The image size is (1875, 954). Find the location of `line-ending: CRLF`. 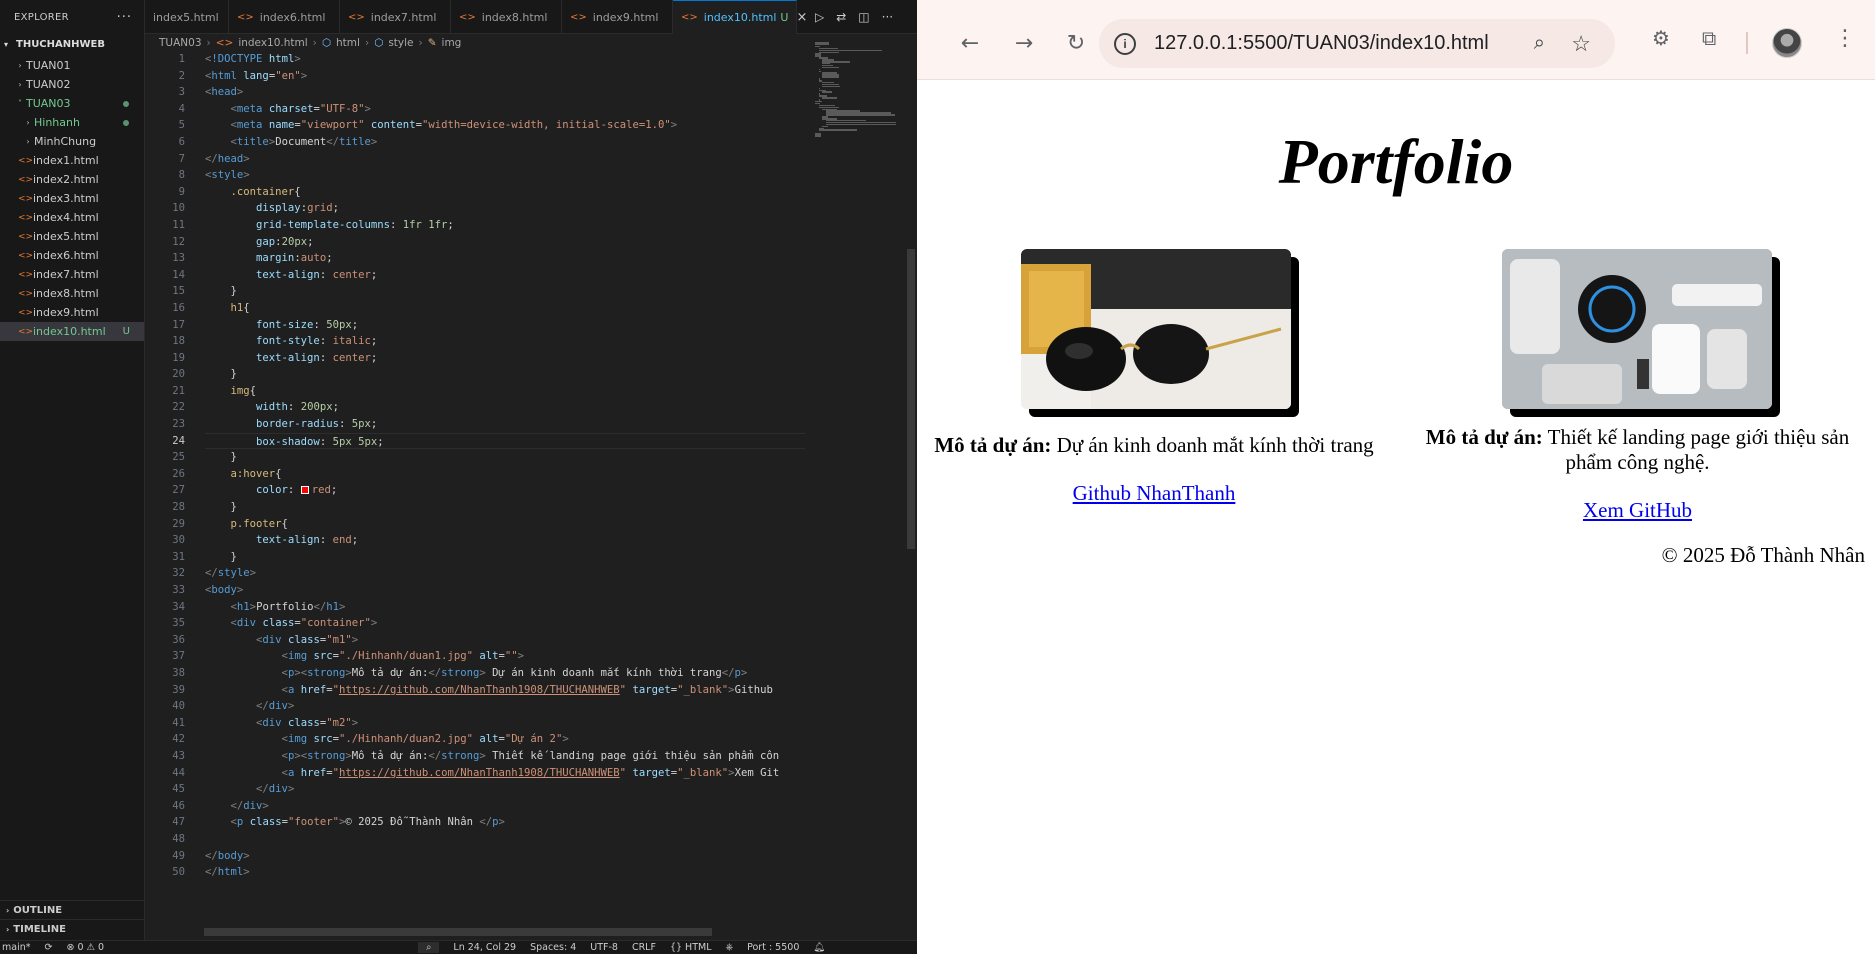

line-ending: CRLF is located at coordinates (644, 947).